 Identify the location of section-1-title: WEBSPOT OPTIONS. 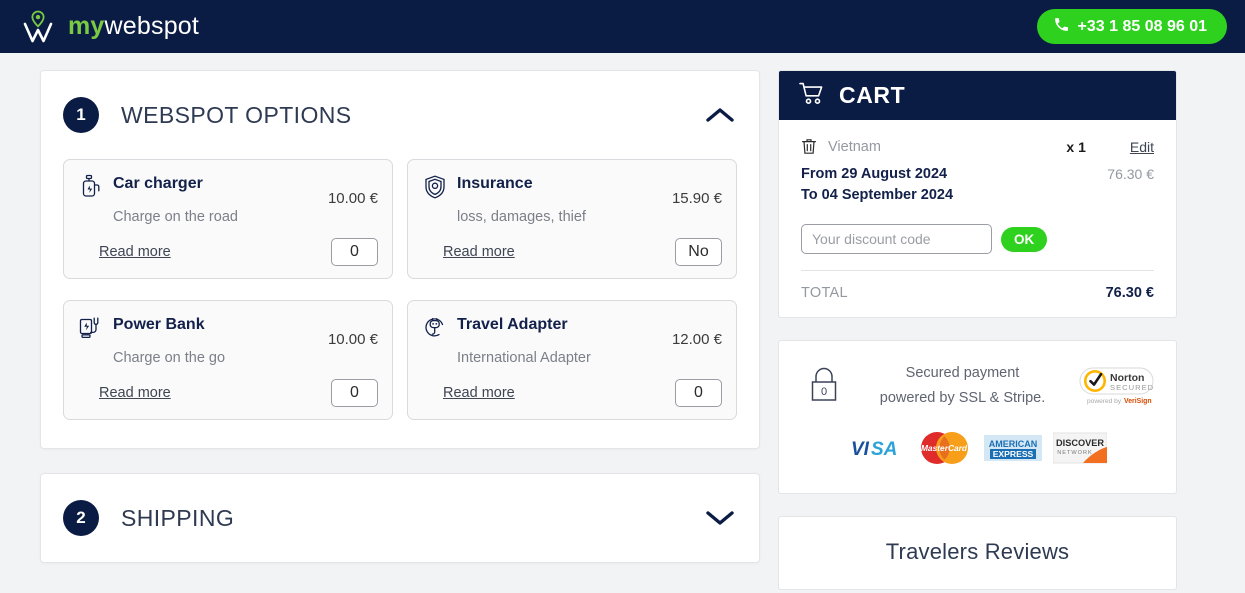
(236, 114).